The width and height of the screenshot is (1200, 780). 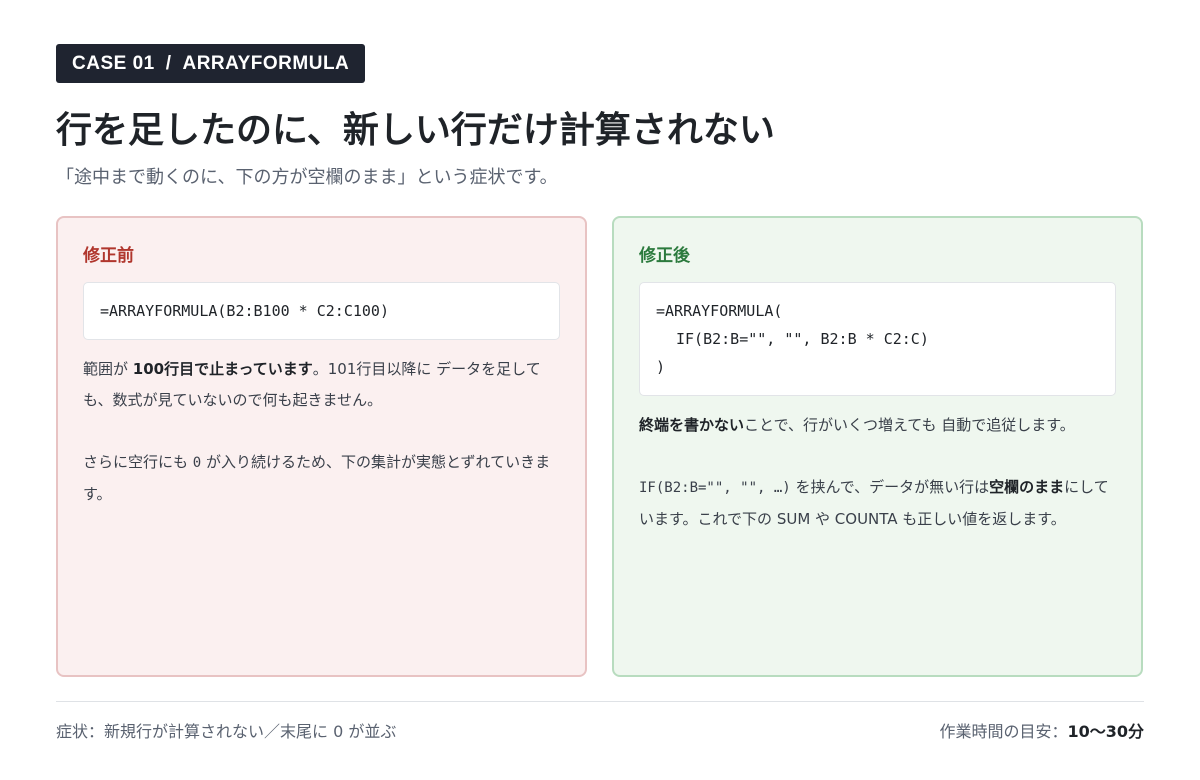 What do you see at coordinates (108, 256) in the screenshot?
I see `before-label: 修正前` at bounding box center [108, 256].